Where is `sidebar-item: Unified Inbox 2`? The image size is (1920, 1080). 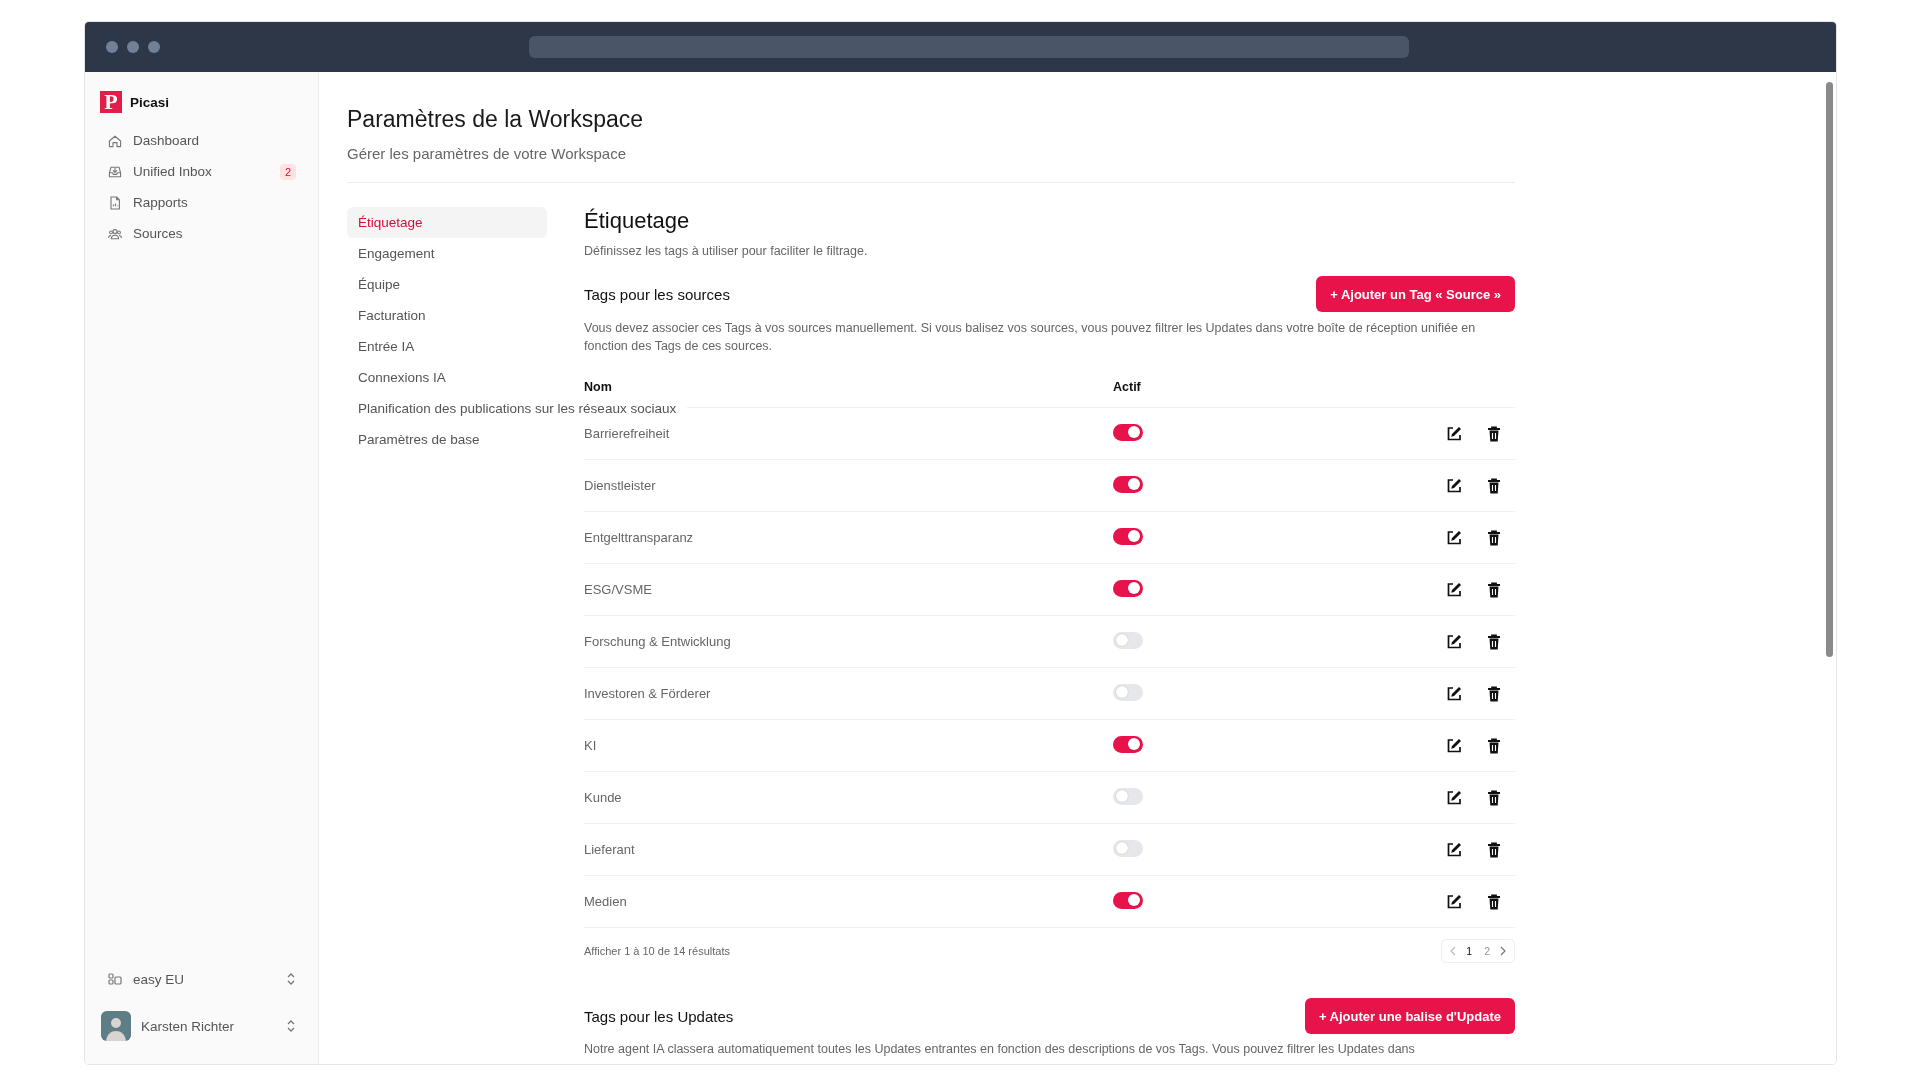
sidebar-item: Unified Inbox 2 is located at coordinates (201, 171).